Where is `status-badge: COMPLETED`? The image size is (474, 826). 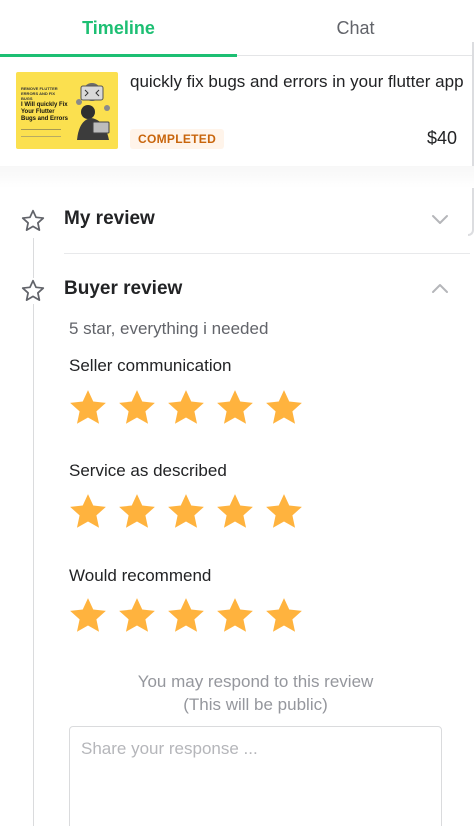
status-badge: COMPLETED is located at coordinates (177, 139).